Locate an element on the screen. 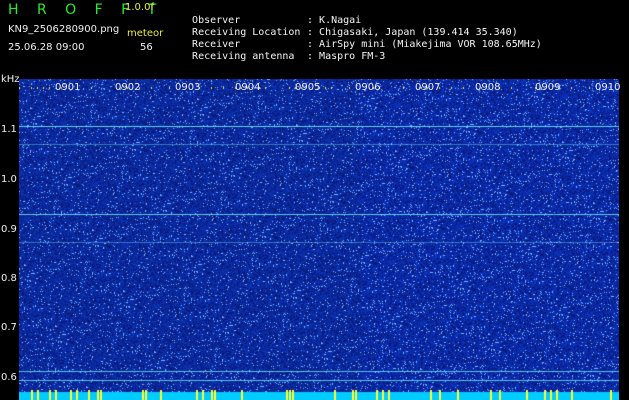 The image size is (629, 400). meteor-count-label: meteor is located at coordinates (145, 33).